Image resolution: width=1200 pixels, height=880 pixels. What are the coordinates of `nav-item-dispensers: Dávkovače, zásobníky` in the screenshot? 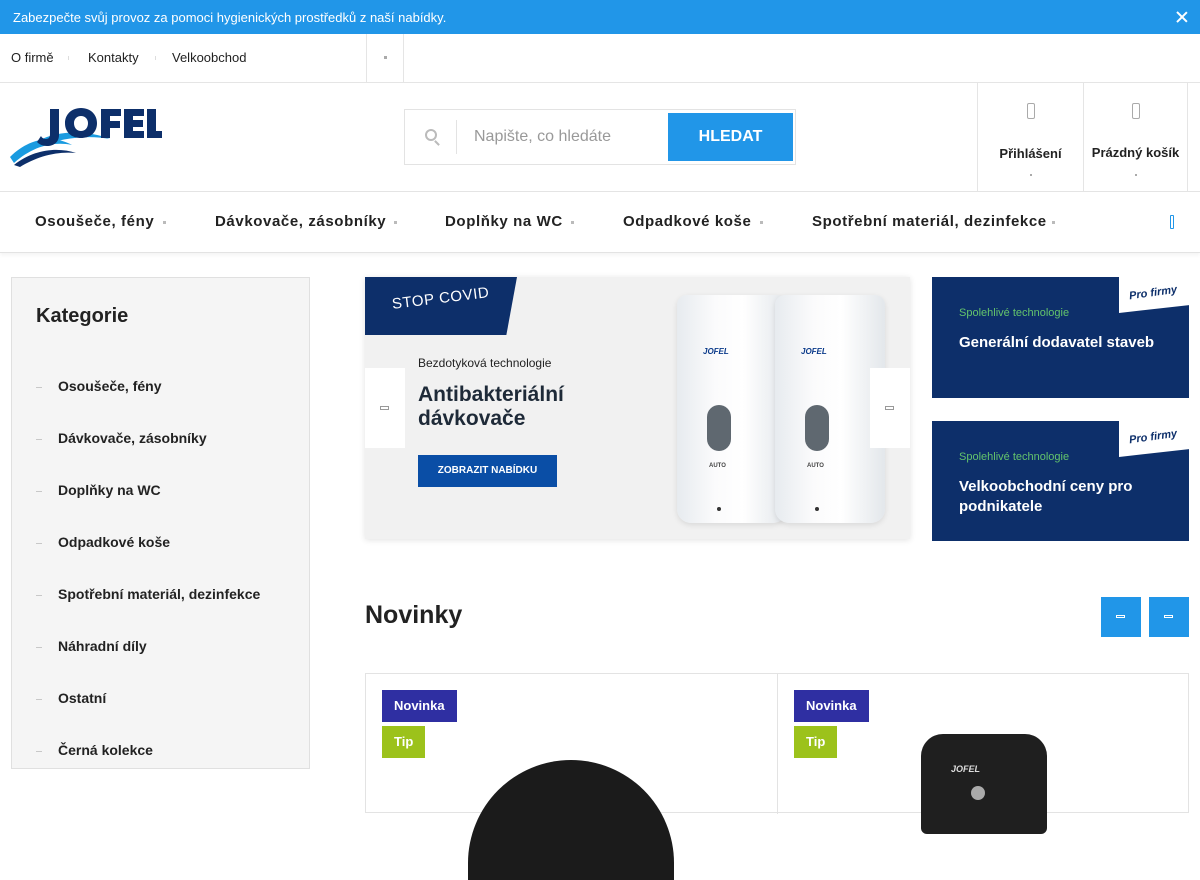 It's located at (300, 222).